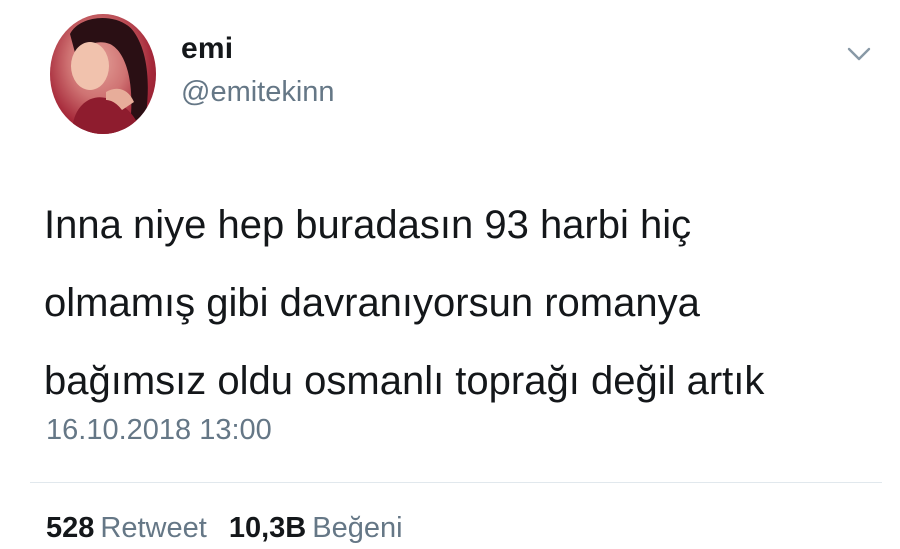 The height and width of the screenshot is (549, 900). Describe the element at coordinates (267, 528) in the screenshot. I see `like-count: 10,3B` at that location.